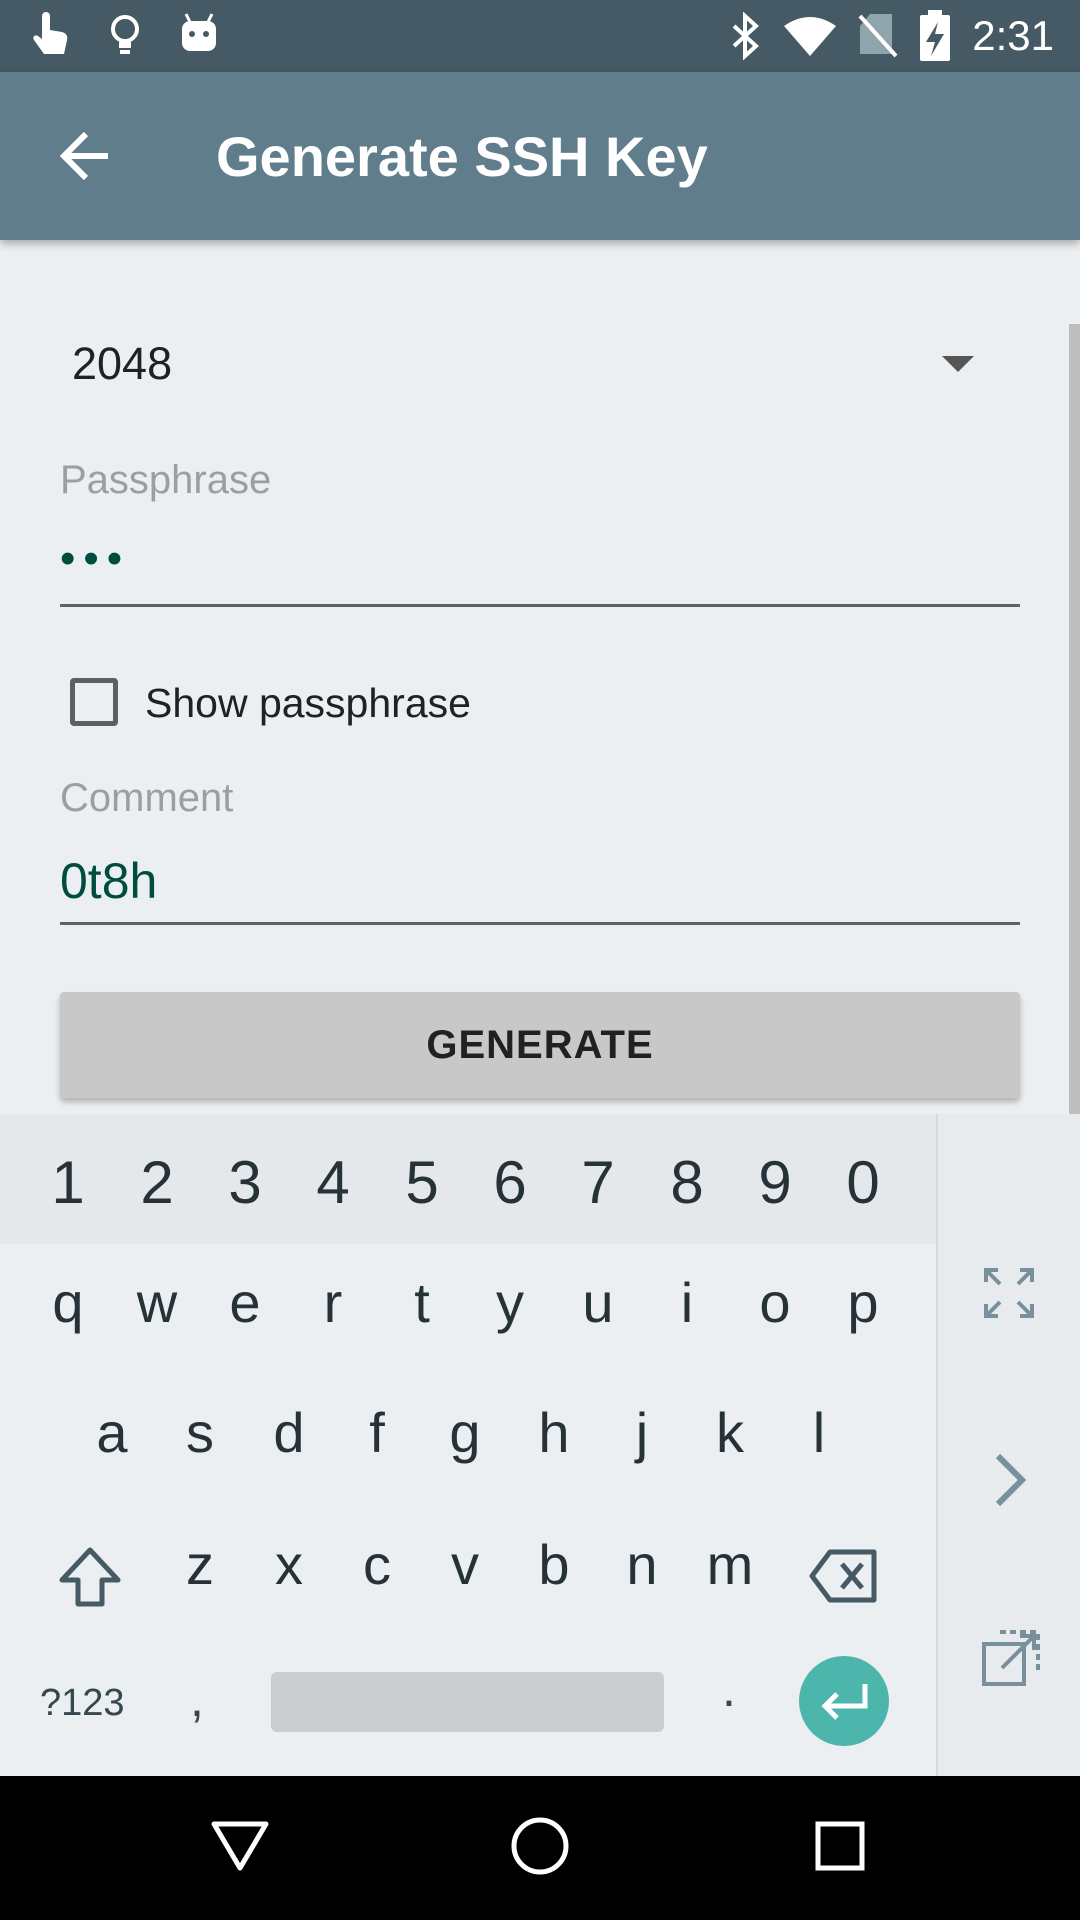 Image resolution: width=1080 pixels, height=1920 pixels. I want to click on comment-label: Comment, so click(147, 798).